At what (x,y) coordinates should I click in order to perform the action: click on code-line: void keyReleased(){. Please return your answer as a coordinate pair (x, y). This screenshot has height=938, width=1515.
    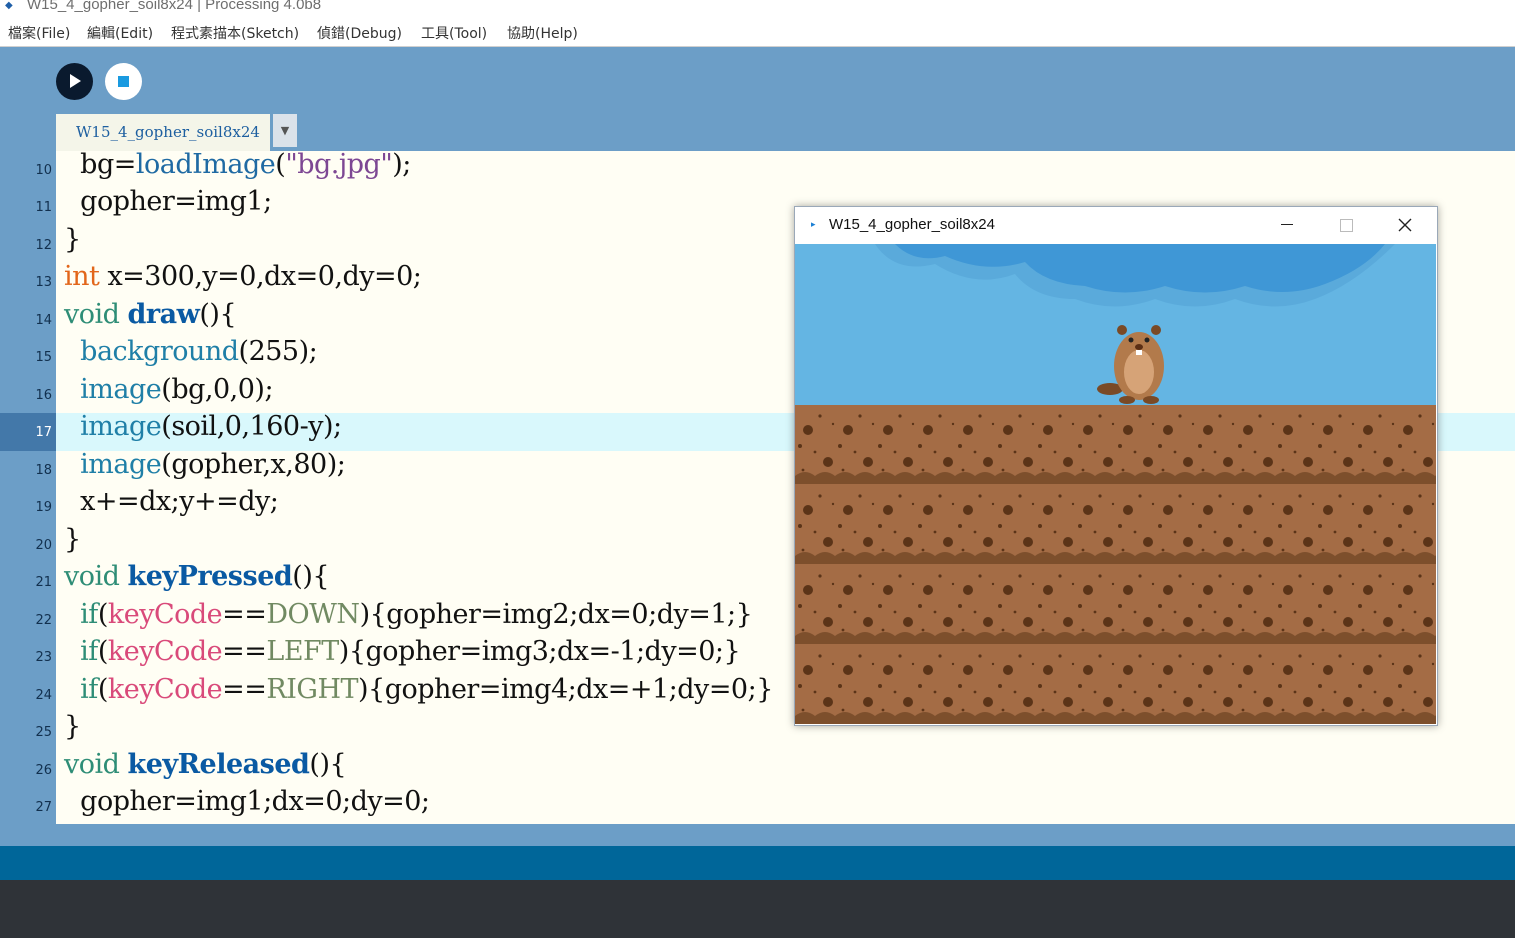
    Looking at the image, I should click on (205, 764).